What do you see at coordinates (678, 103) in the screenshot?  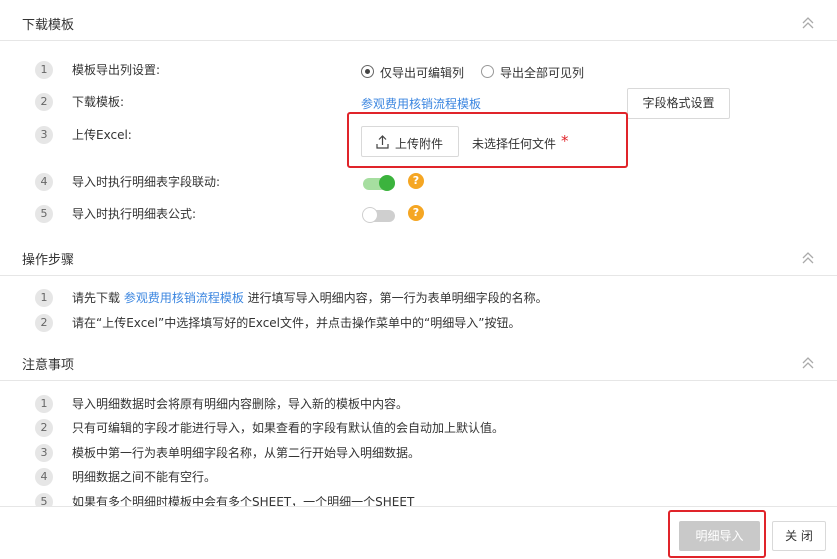 I see `field-format-settings-button: 字段格式设置` at bounding box center [678, 103].